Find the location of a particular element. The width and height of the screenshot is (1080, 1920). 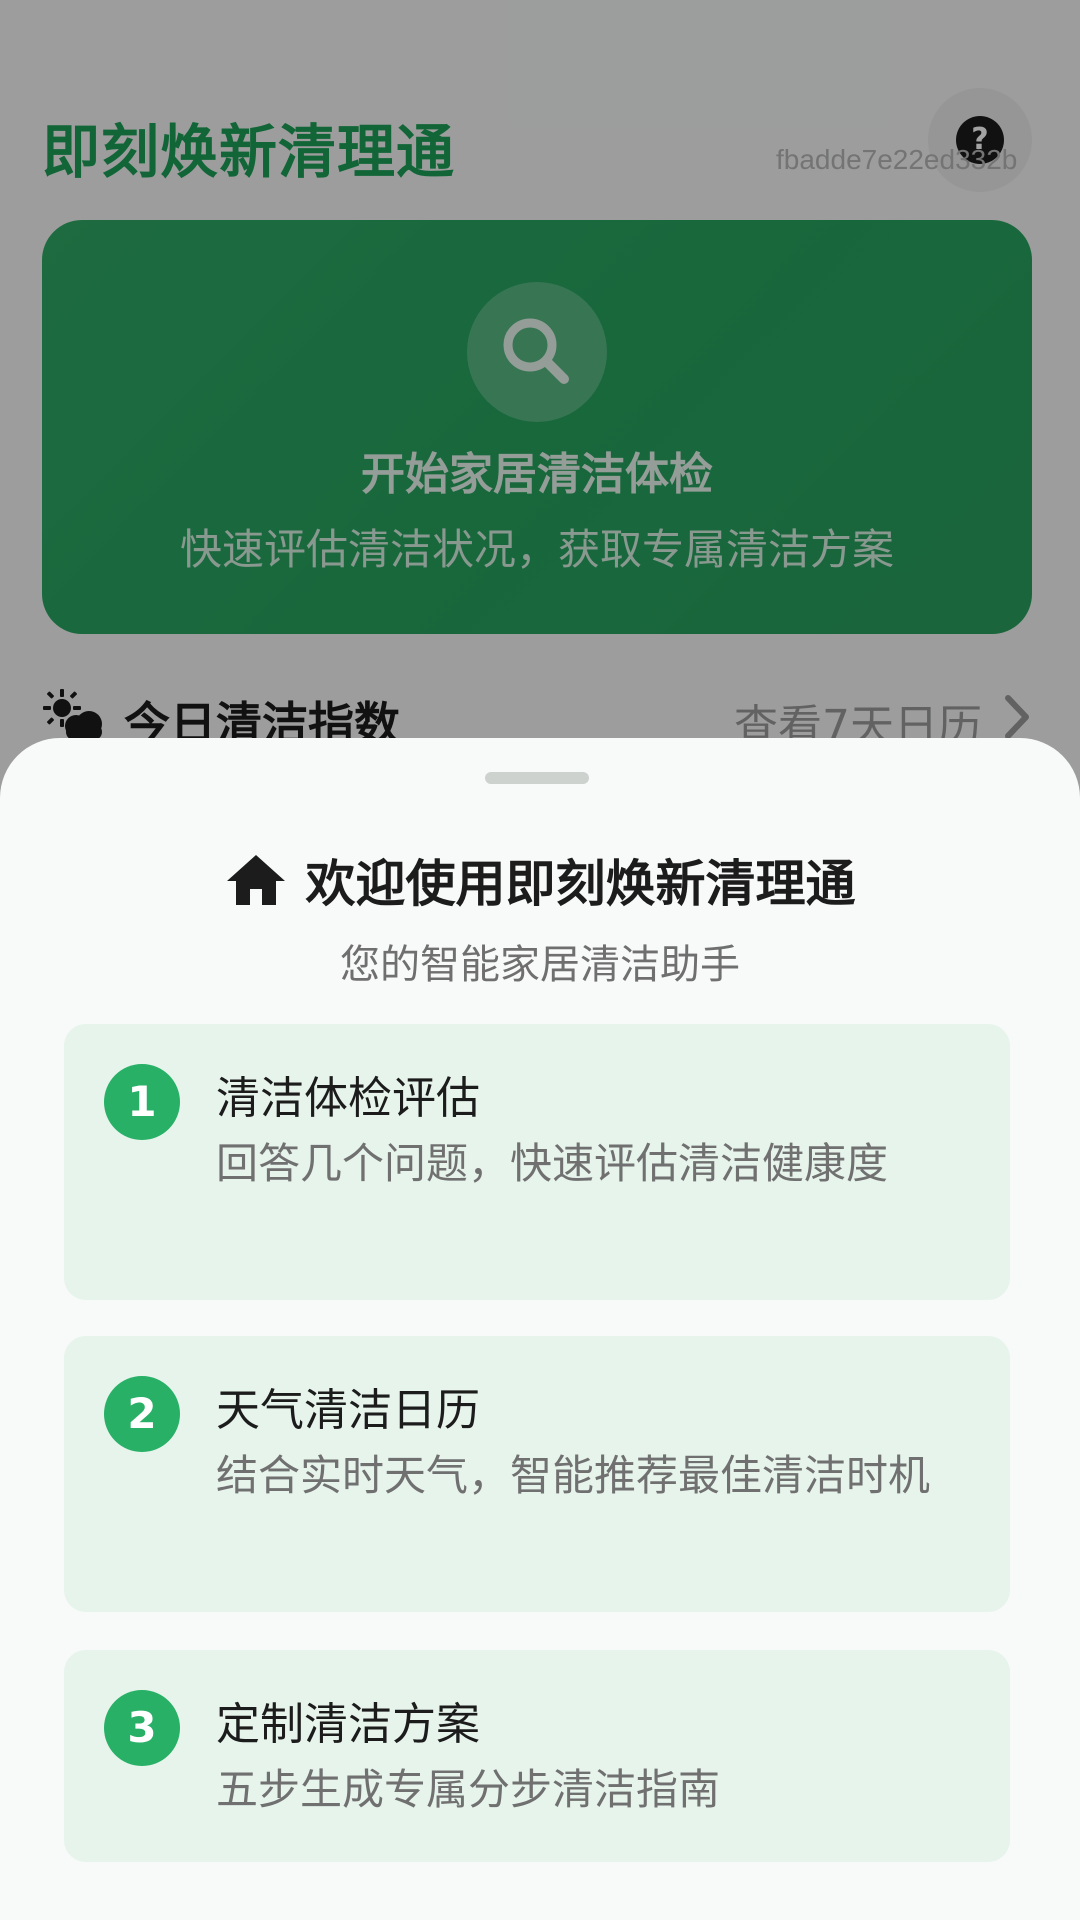

step-card-weather-calendar: 2 天气清洁日历 结合实时天气，智能推荐最佳清洁时机 is located at coordinates (537, 1474).